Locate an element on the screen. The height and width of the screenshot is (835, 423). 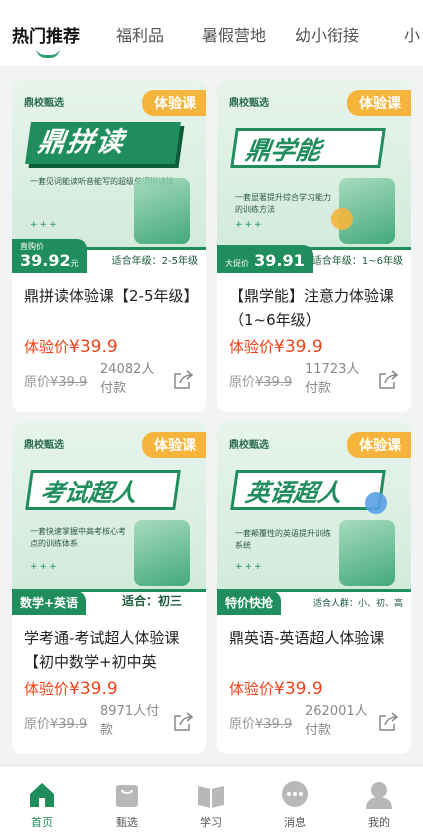
purchase-count: 262001人付款 is located at coordinates (336, 721).